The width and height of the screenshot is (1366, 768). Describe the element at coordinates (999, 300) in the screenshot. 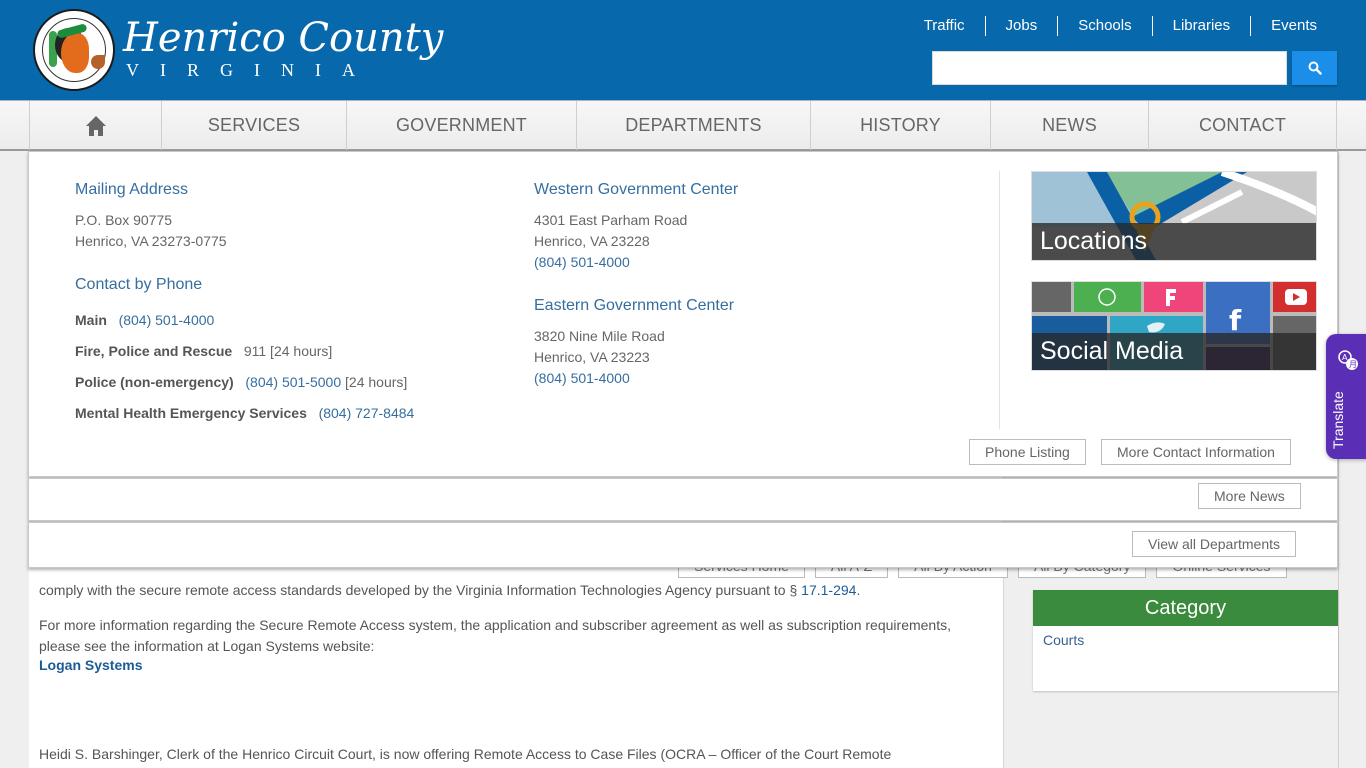

I see `column-divider` at that location.